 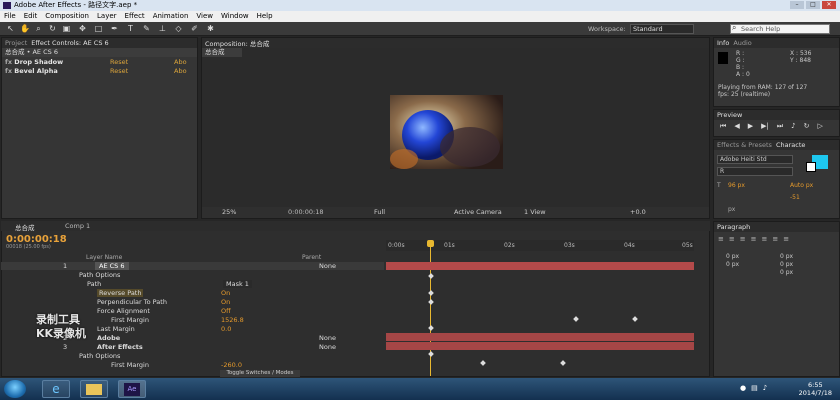 What do you see at coordinates (204, 16) in the screenshot?
I see `menu-view: View` at bounding box center [204, 16].